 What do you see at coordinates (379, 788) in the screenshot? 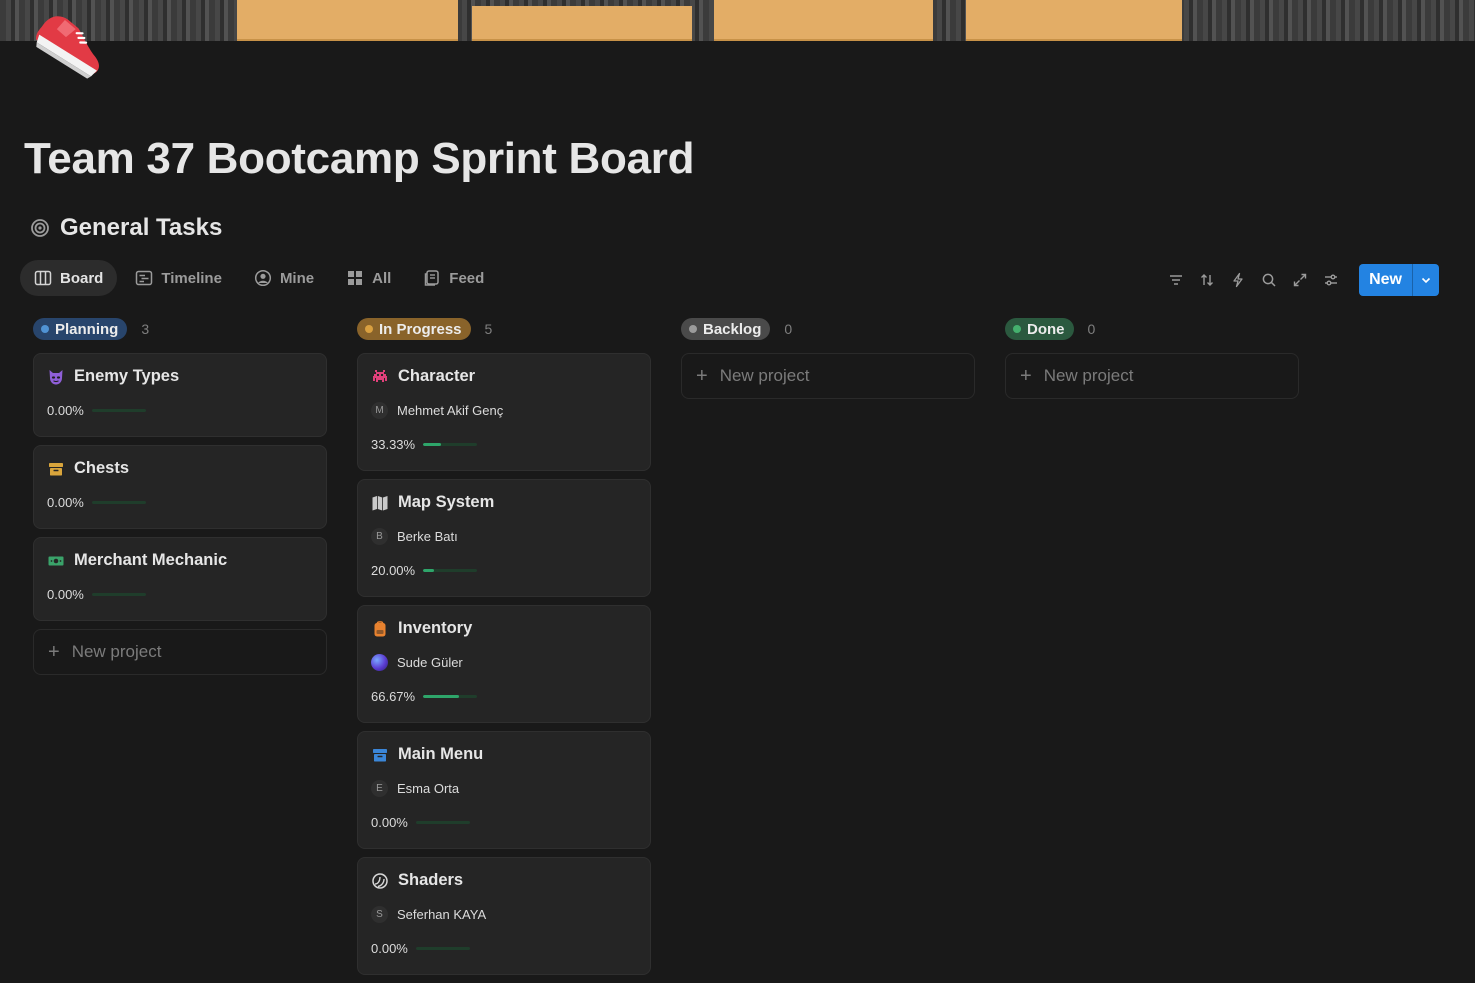
I see `avatar: E` at bounding box center [379, 788].